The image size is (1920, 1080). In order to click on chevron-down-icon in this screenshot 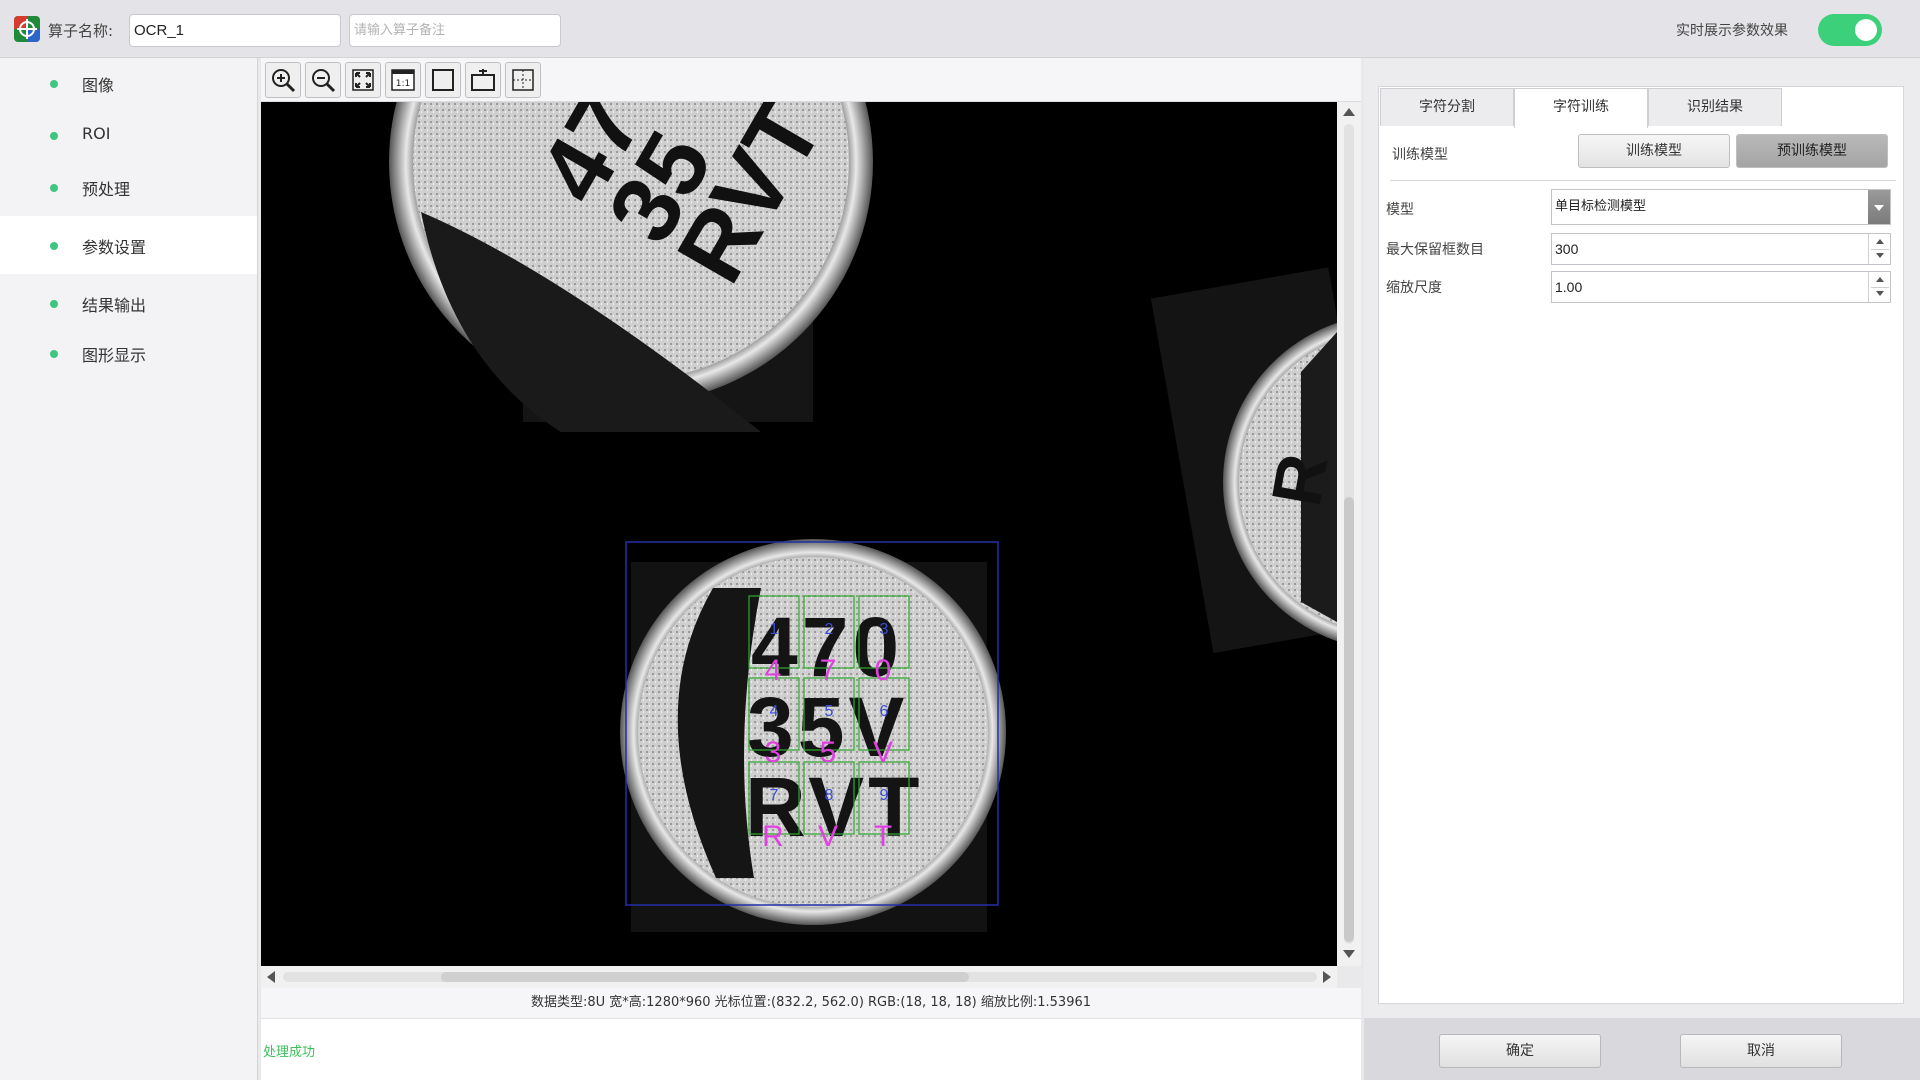, I will do `click(1879, 207)`.